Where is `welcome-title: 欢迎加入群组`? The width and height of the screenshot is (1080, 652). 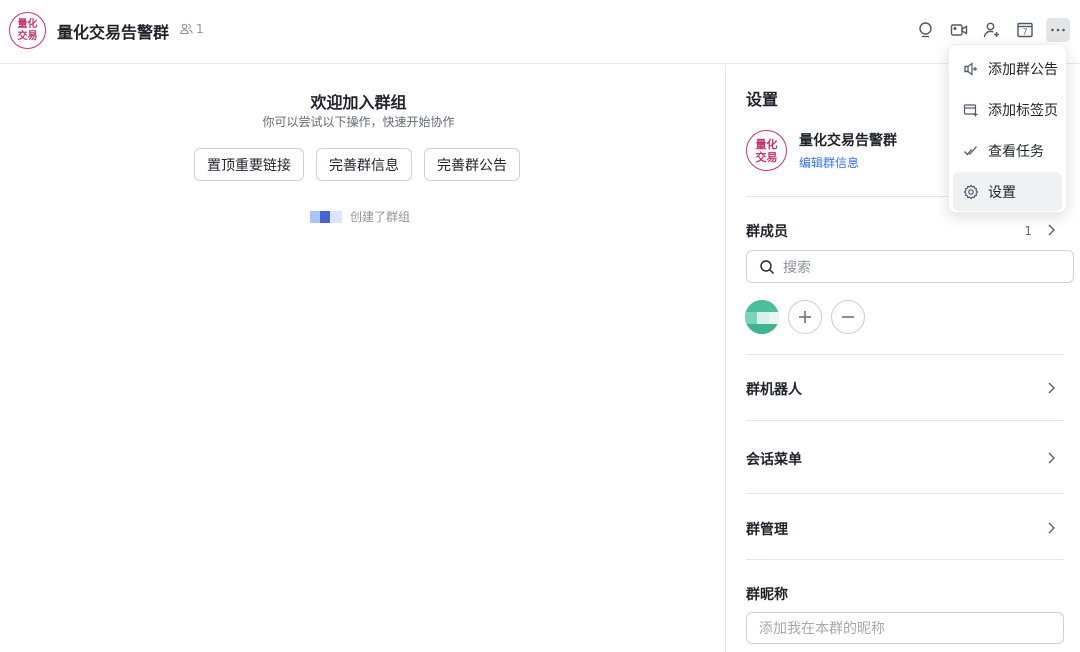 welcome-title: 欢迎加入群组 is located at coordinates (358, 102).